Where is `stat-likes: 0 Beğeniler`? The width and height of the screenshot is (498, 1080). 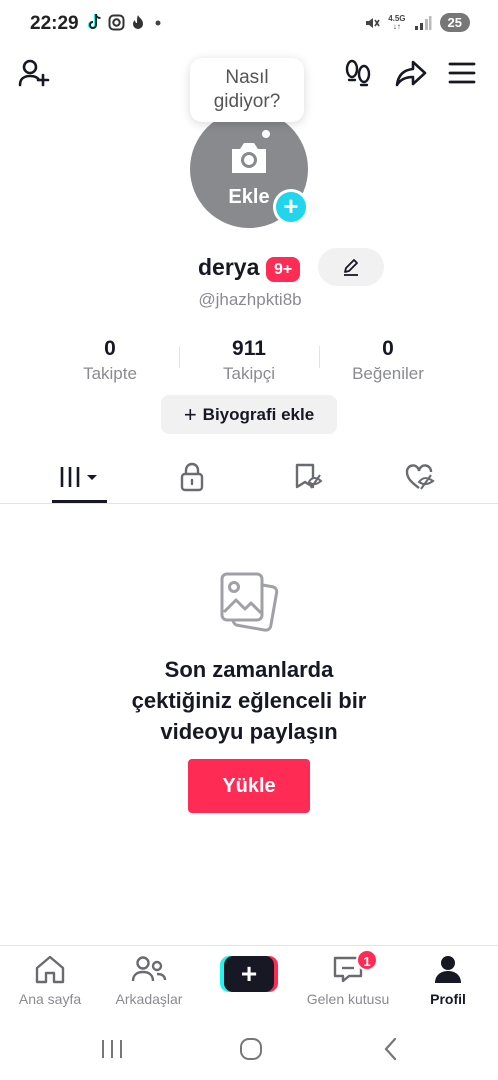 stat-likes: 0 Beğeniler is located at coordinates (388, 361).